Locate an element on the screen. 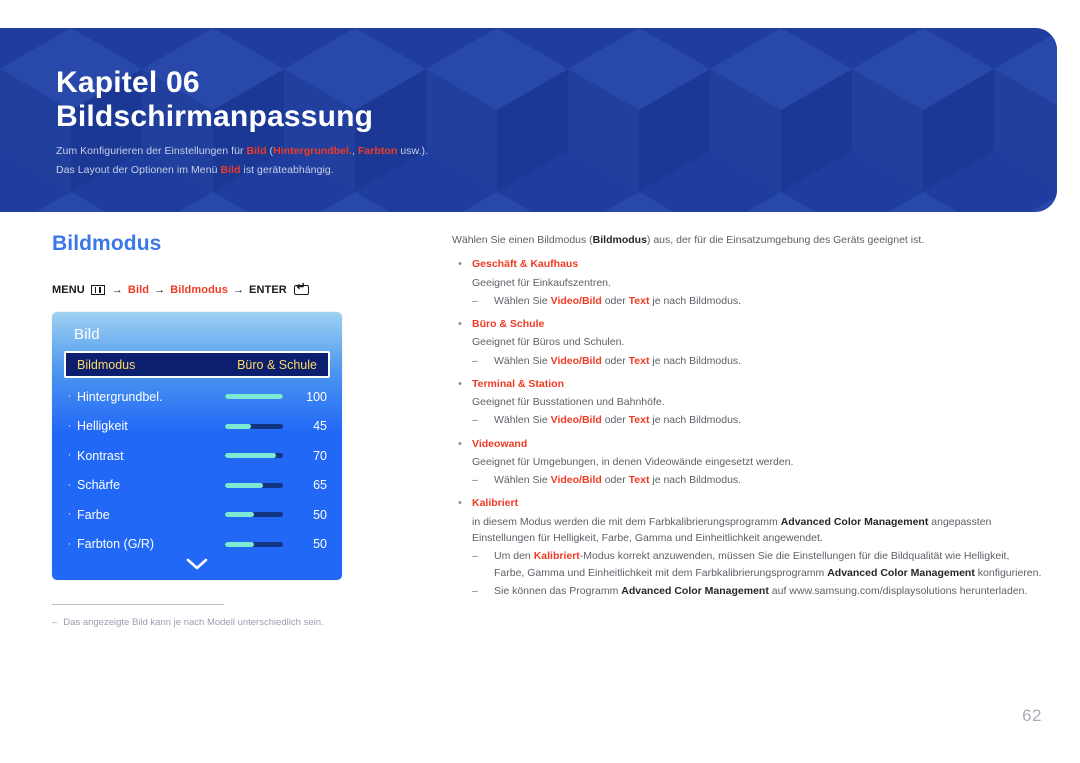  mode-description: Geeignet für Einkaufszentren. is located at coordinates (541, 282).